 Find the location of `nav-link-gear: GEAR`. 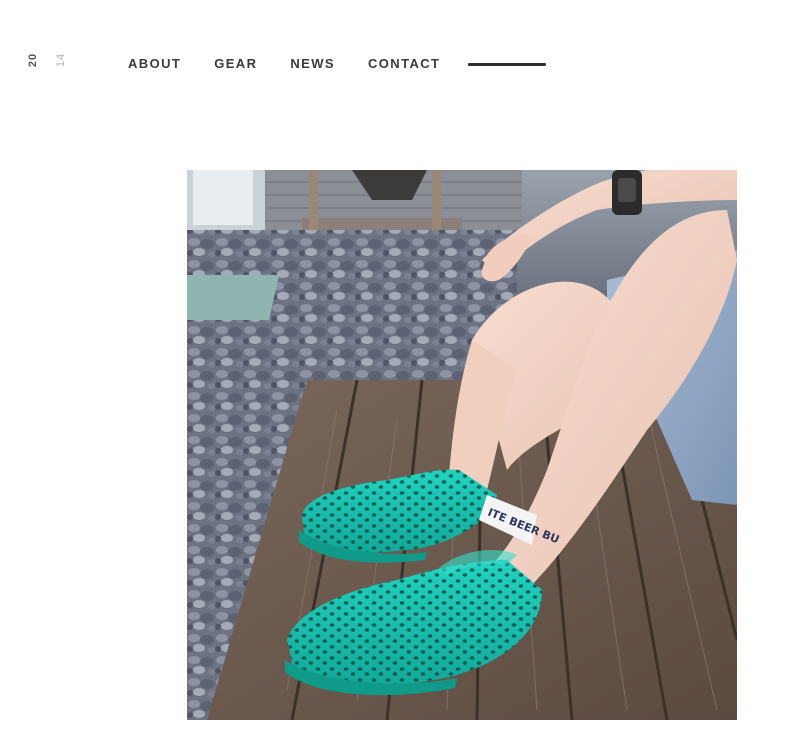

nav-link-gear: GEAR is located at coordinates (235, 64).